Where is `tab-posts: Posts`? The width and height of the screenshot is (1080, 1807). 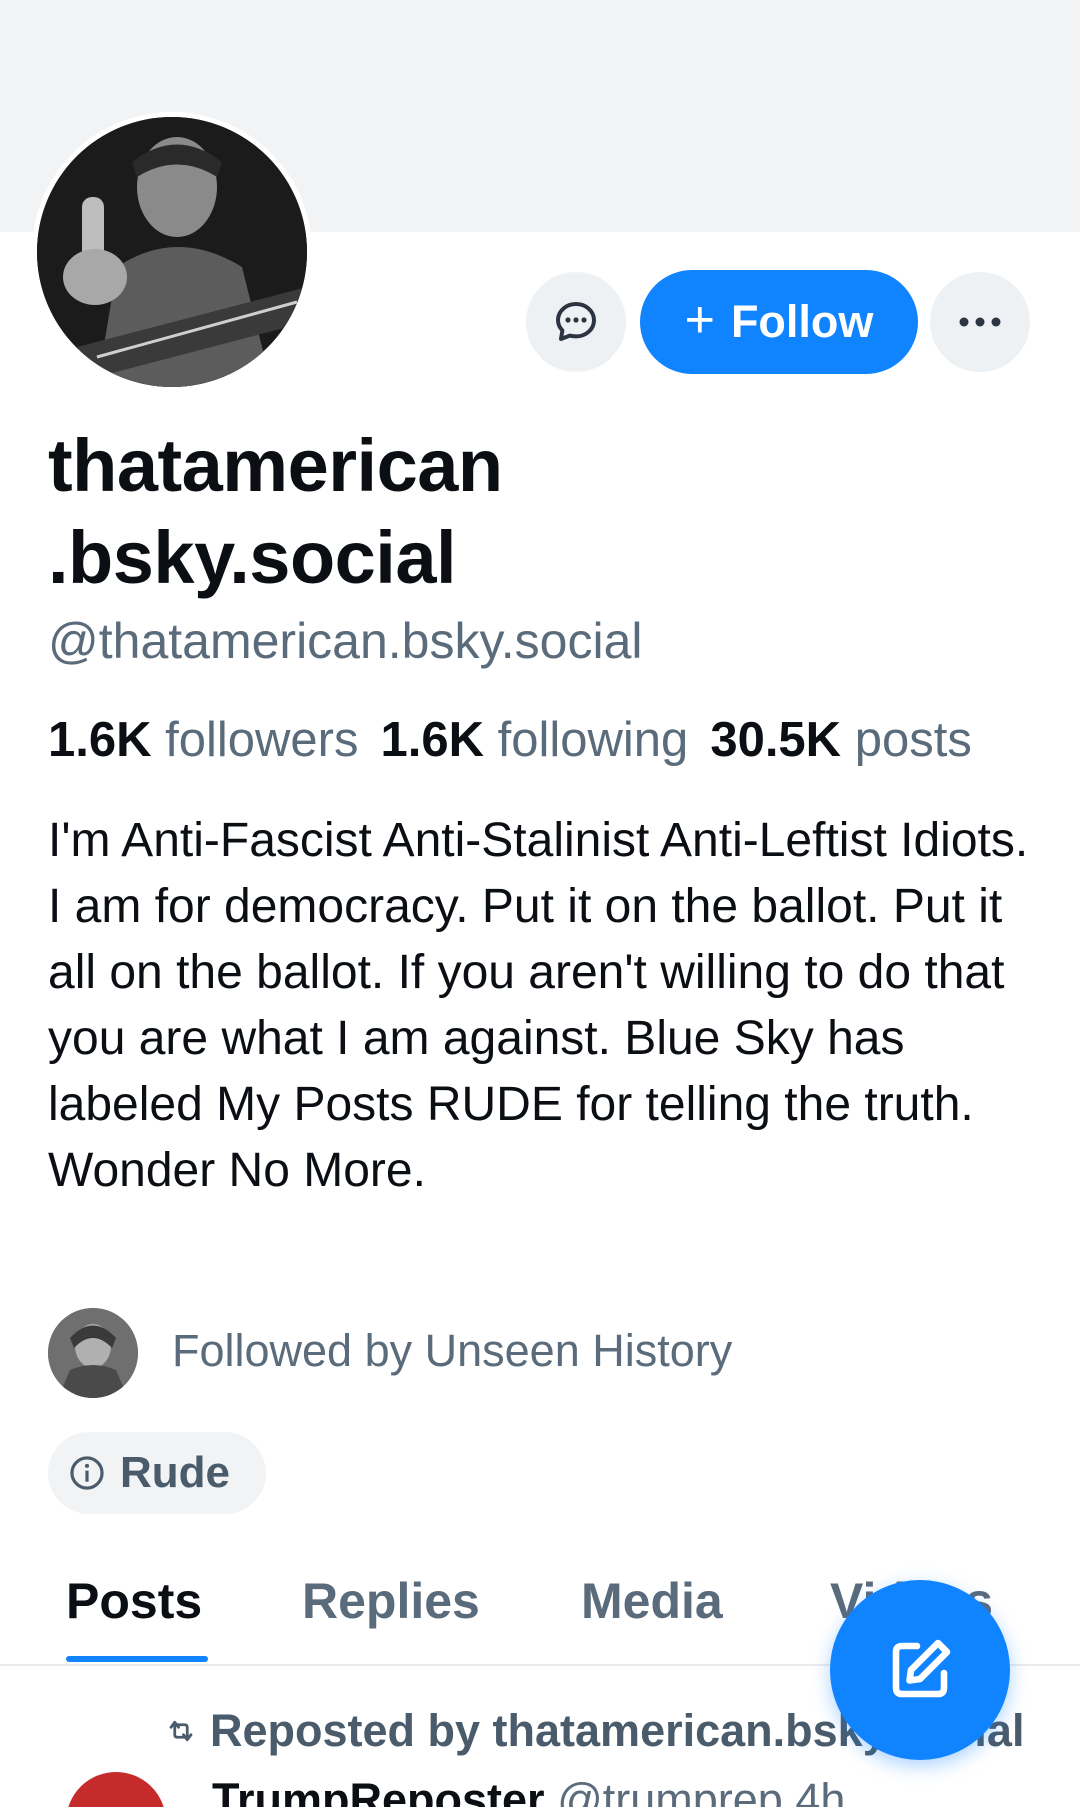
tab-posts: Posts is located at coordinates (134, 1601).